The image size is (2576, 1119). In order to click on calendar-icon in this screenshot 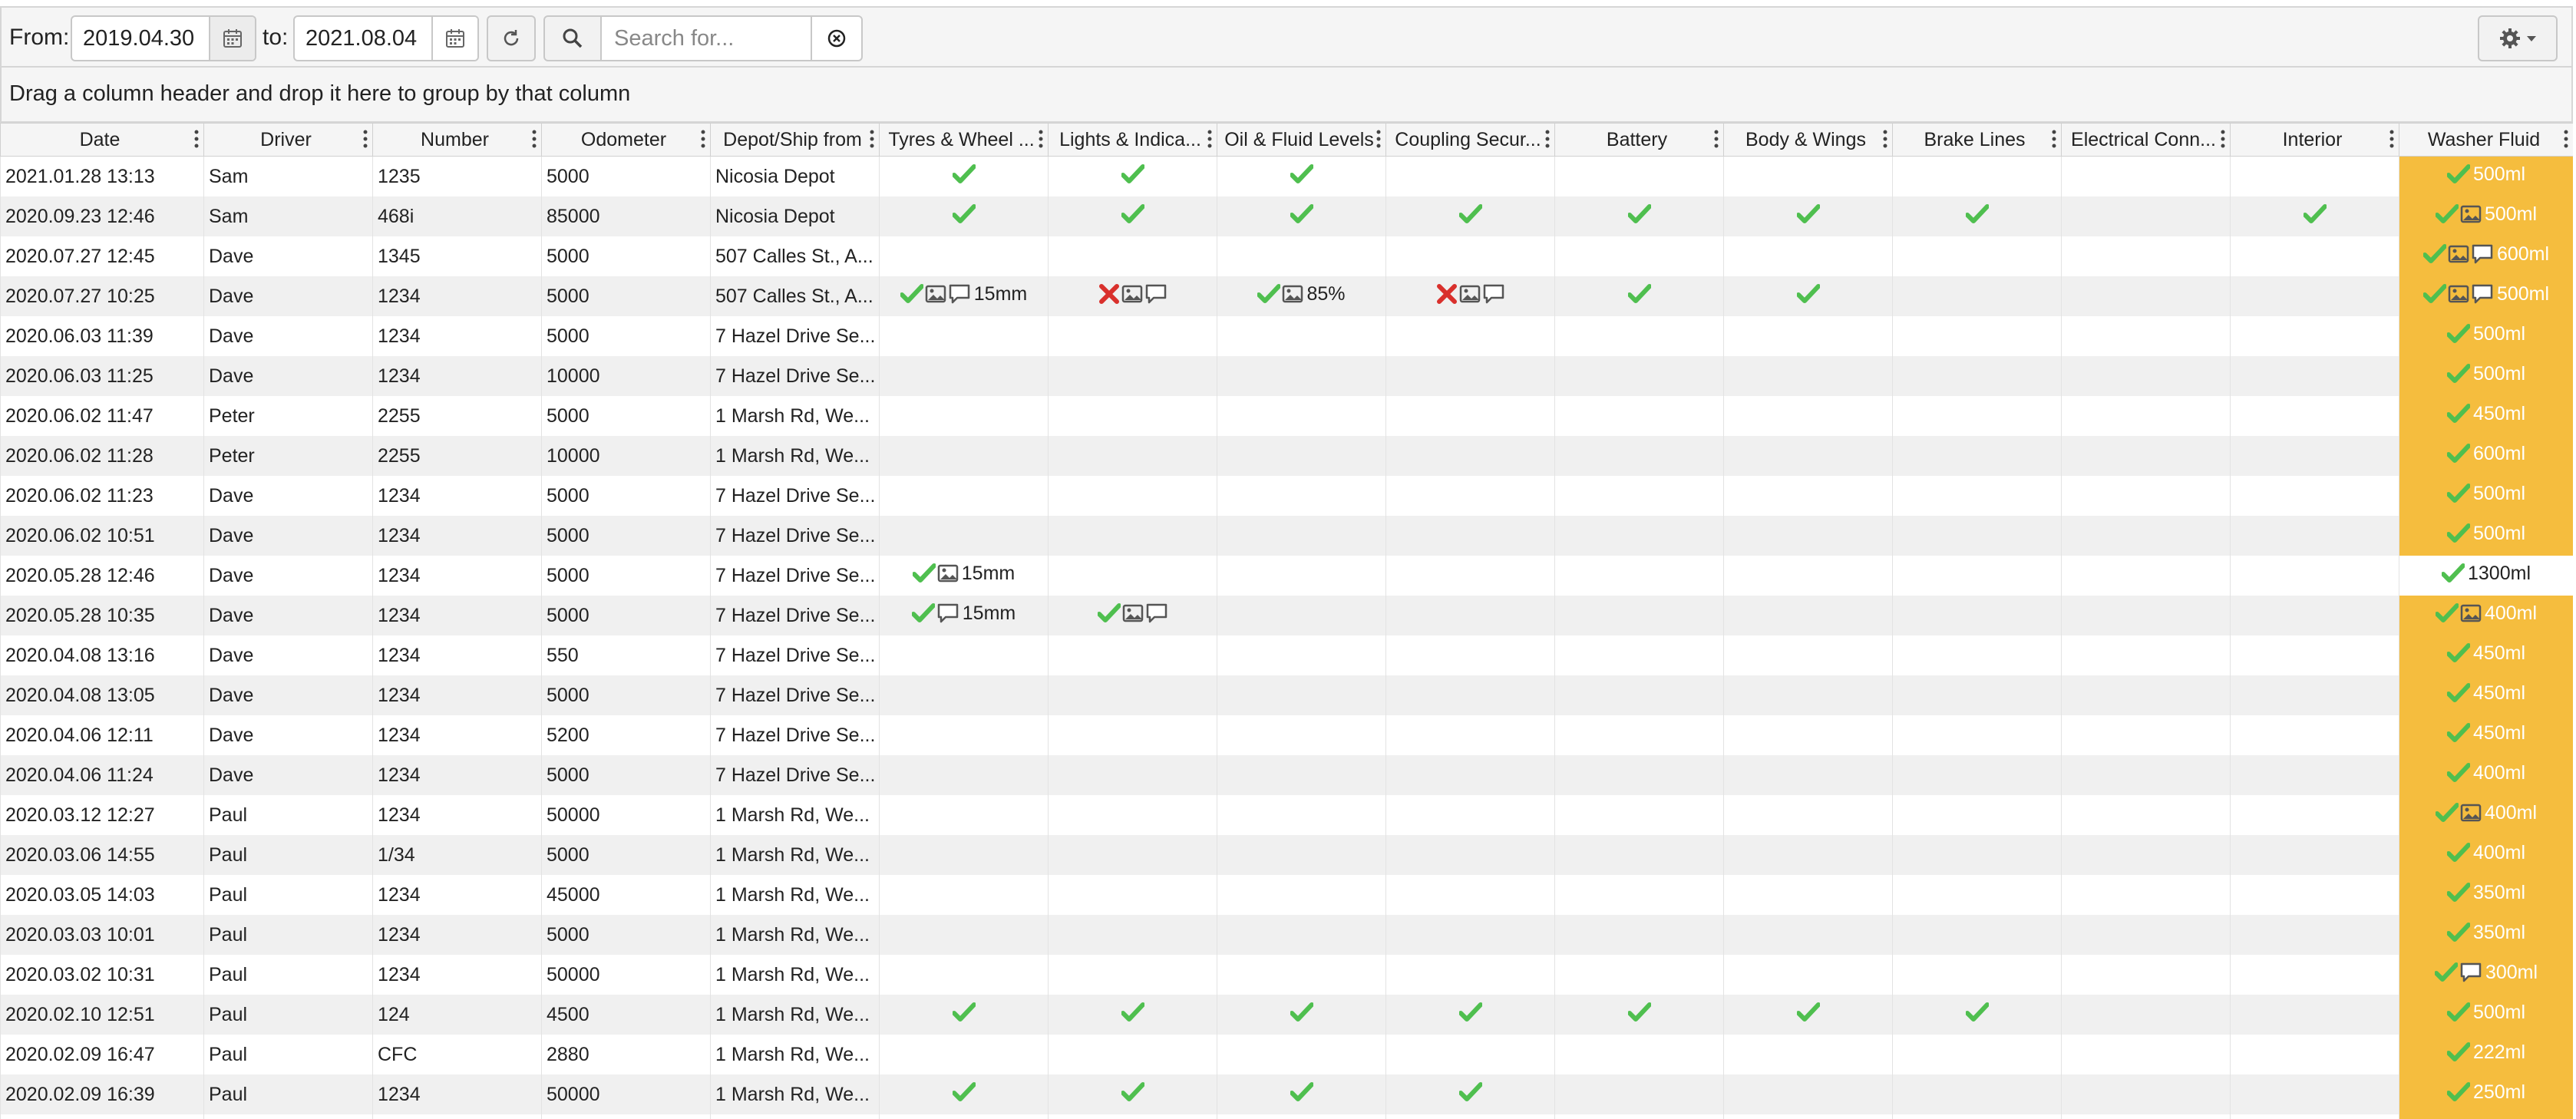, I will do `click(232, 38)`.